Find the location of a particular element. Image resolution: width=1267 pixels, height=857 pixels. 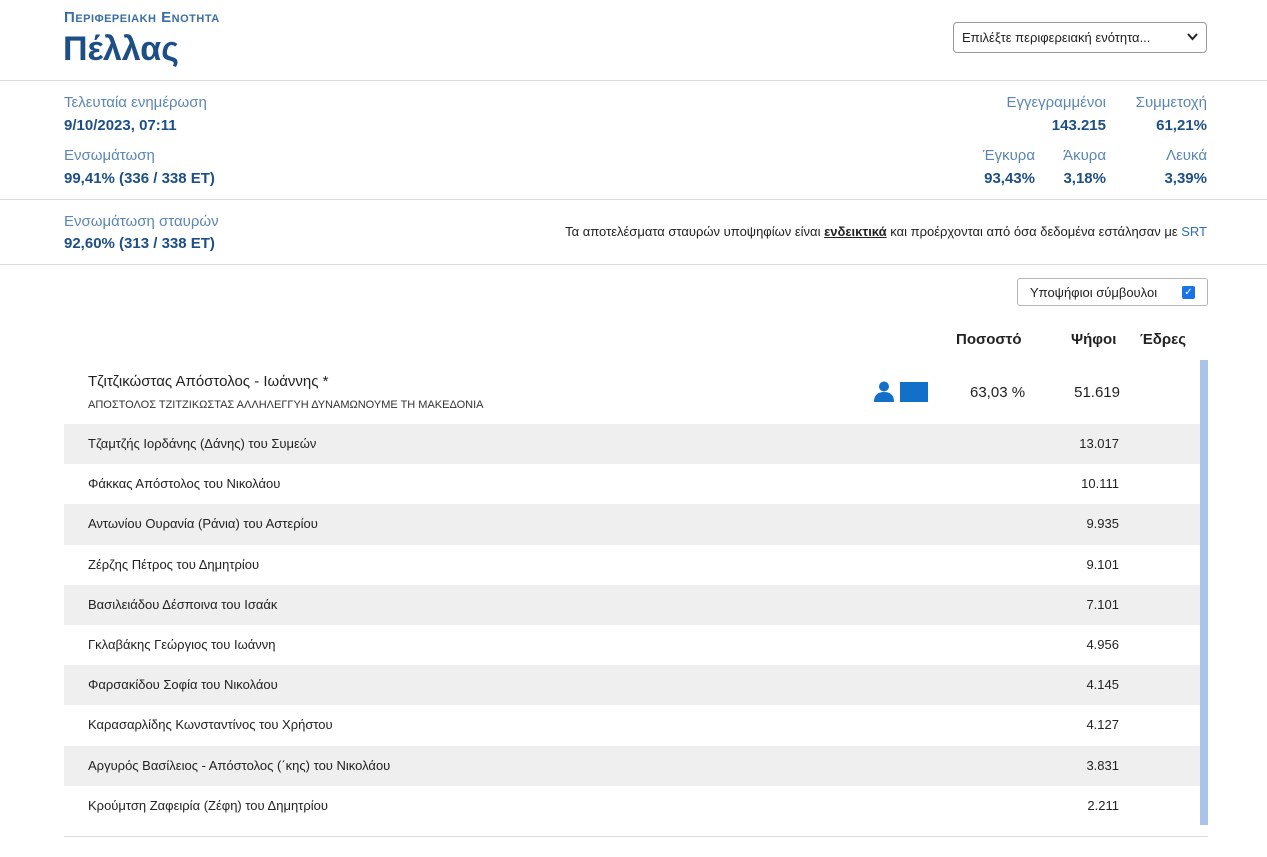

scrollbar is located at coordinates (1204, 592).